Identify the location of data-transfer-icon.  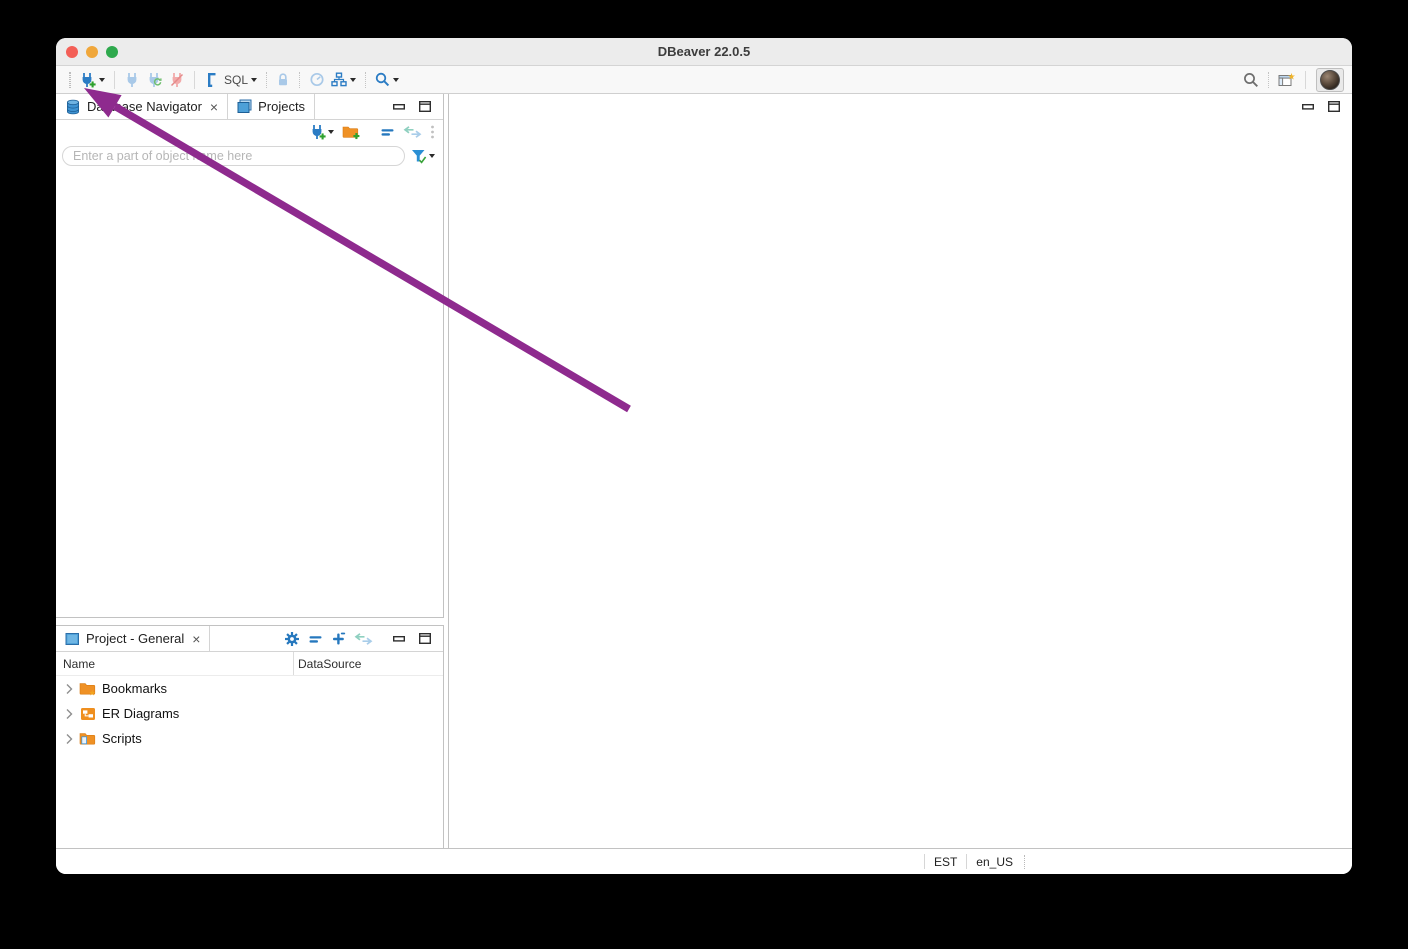
(339, 79).